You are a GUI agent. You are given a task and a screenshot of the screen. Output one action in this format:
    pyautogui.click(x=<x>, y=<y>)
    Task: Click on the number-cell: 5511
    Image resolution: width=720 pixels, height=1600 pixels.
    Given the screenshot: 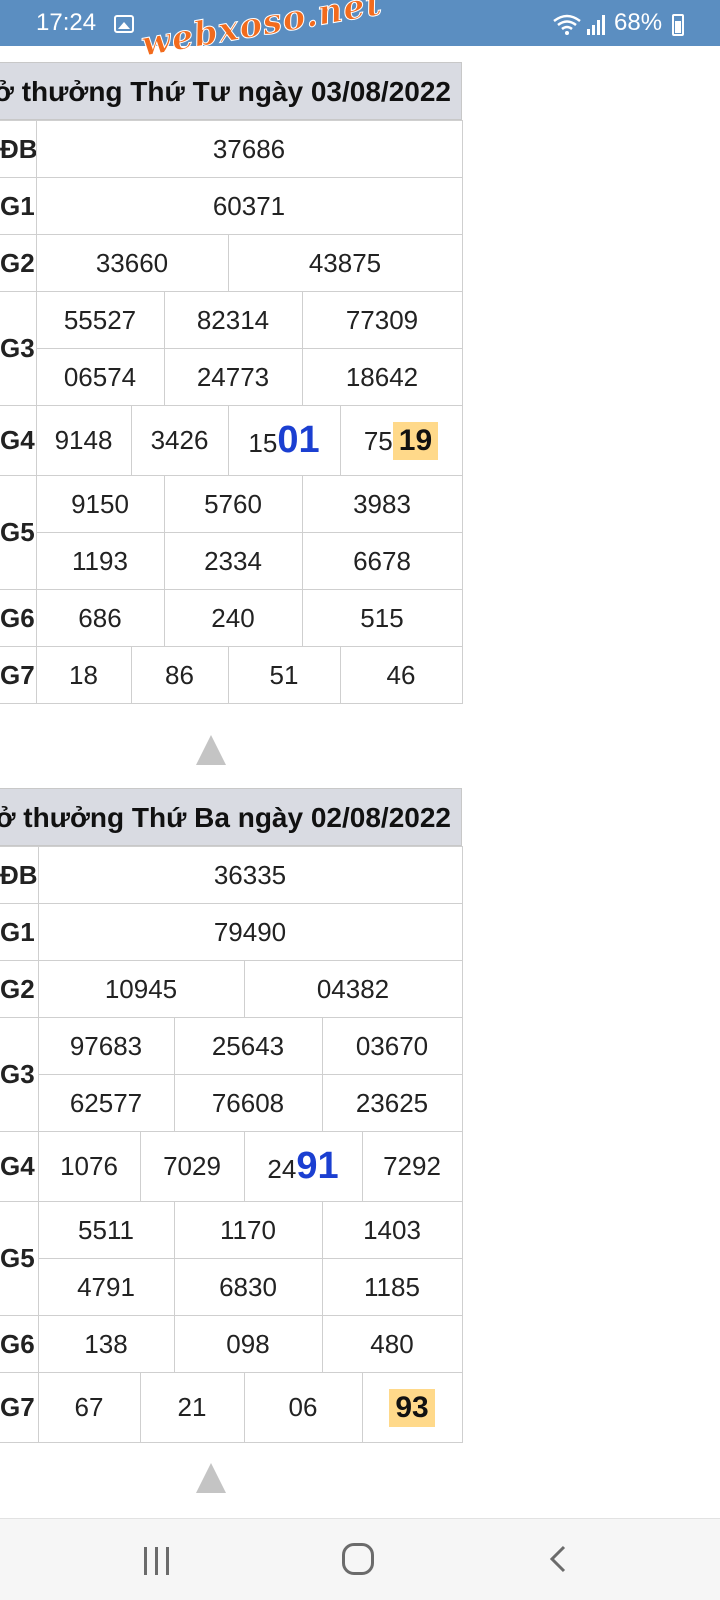 What is the action you would take?
    pyautogui.click(x=106, y=1230)
    